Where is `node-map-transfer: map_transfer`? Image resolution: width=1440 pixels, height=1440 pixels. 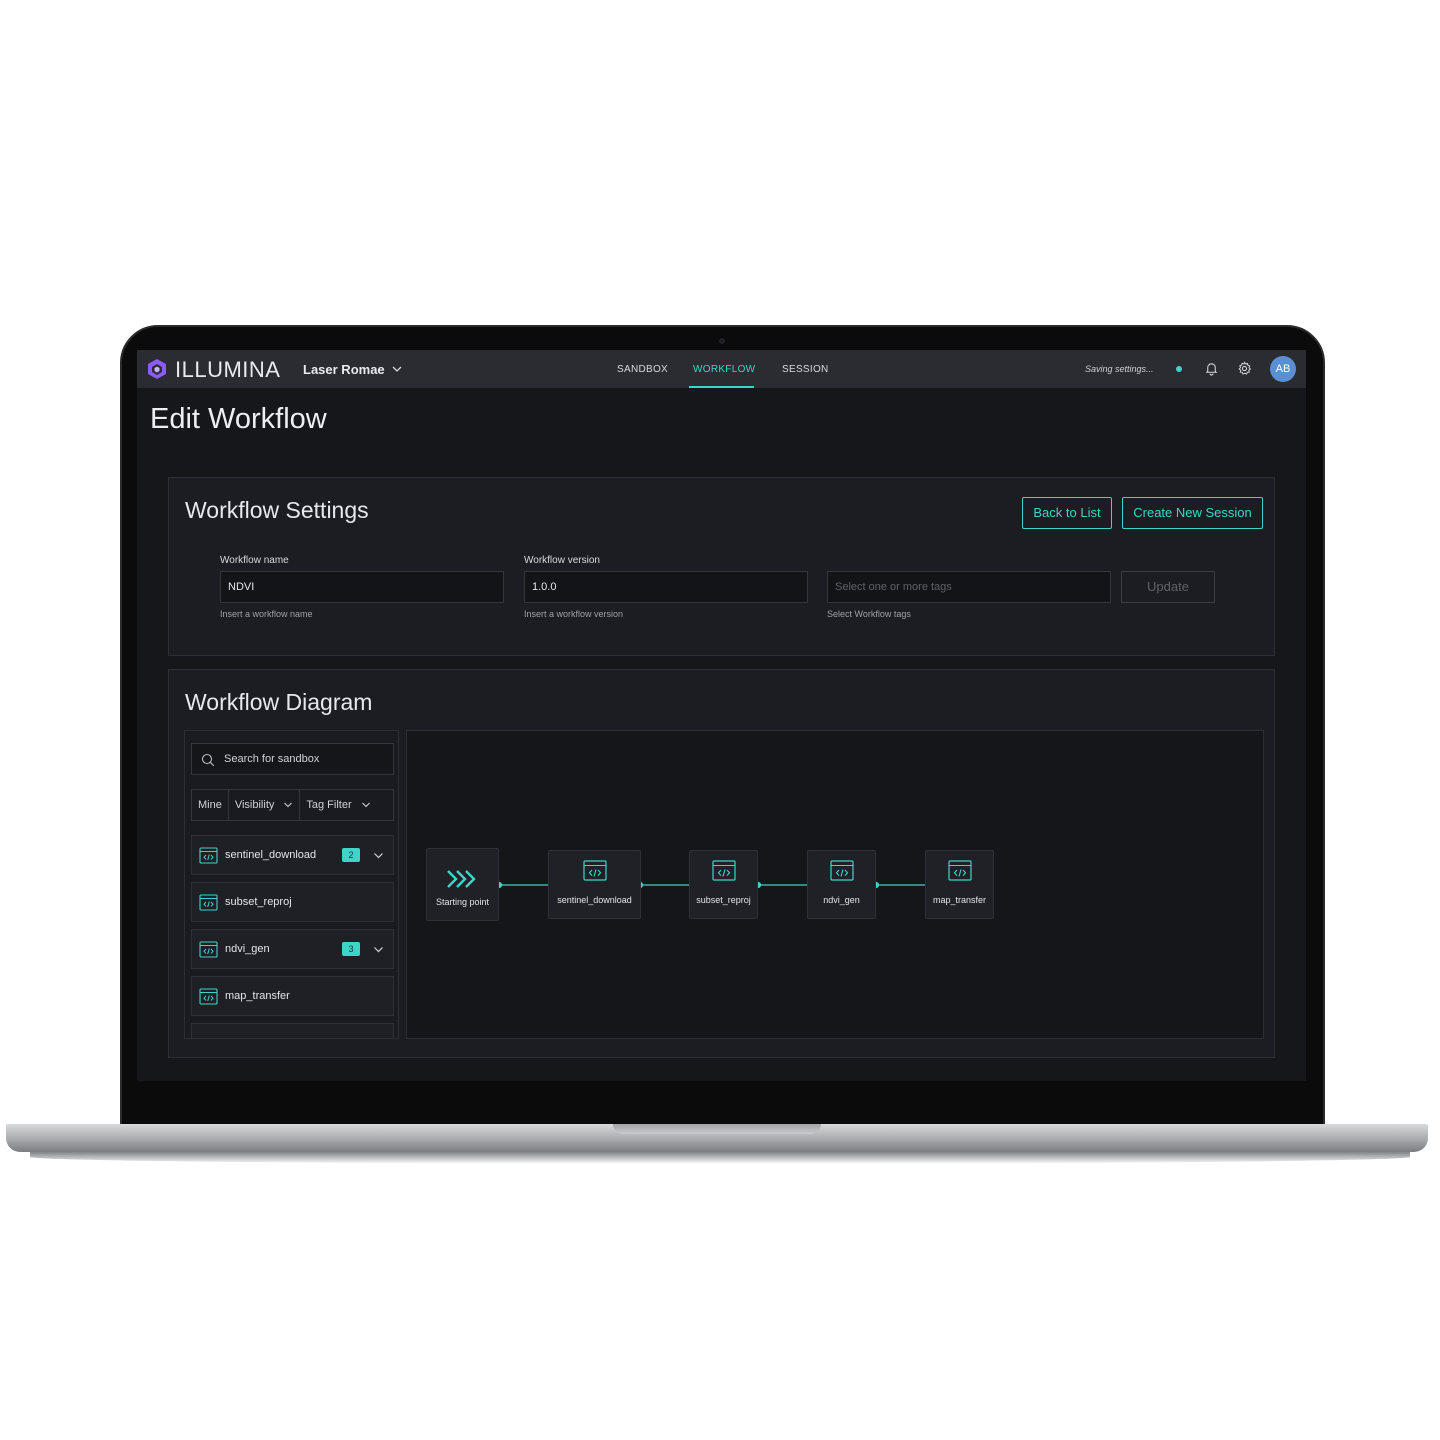
node-map-transfer: map_transfer is located at coordinates (959, 884).